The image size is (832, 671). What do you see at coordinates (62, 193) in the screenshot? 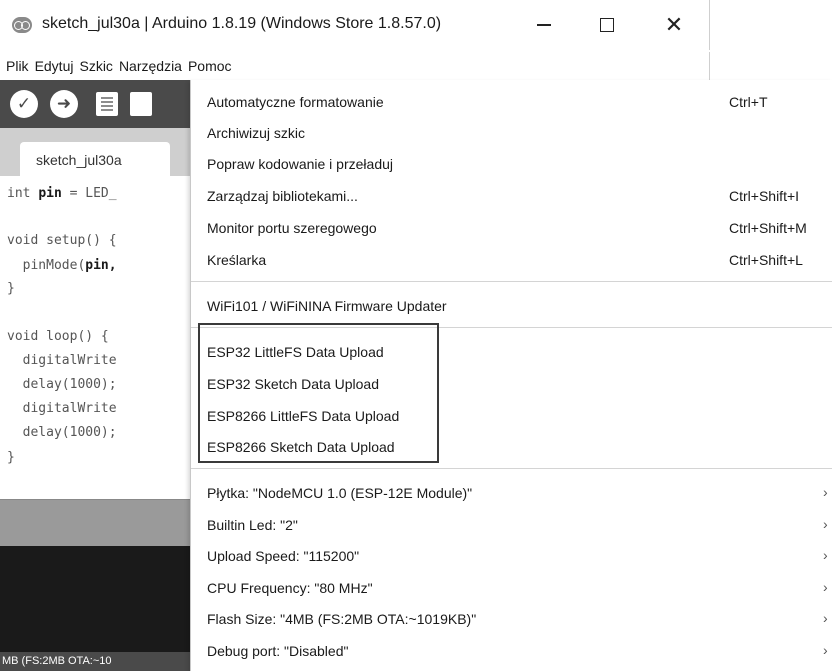
I see `code-line: int pin = LED_` at bounding box center [62, 193].